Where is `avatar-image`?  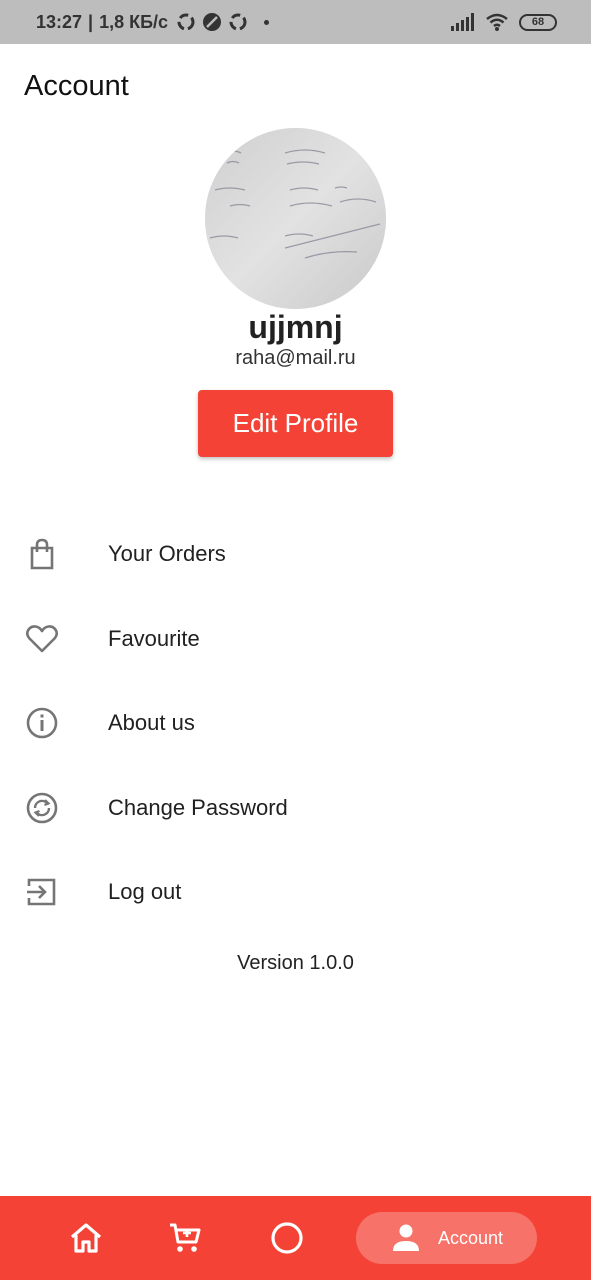 avatar-image is located at coordinates (295, 218).